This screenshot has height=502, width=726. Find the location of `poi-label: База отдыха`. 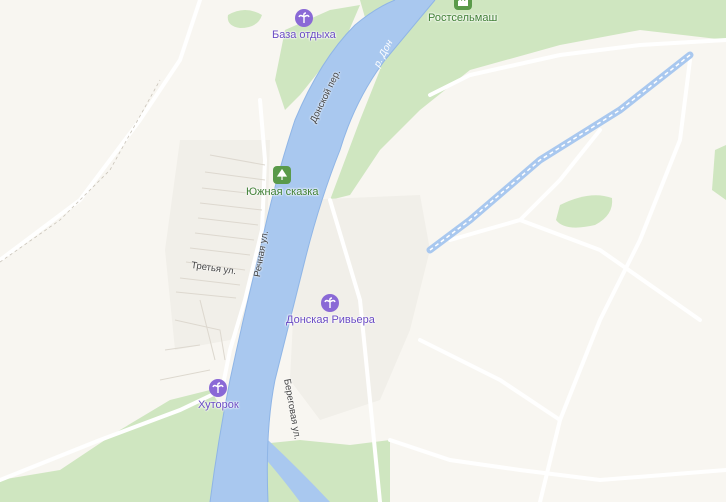

poi-label: База отдыха is located at coordinates (304, 35).